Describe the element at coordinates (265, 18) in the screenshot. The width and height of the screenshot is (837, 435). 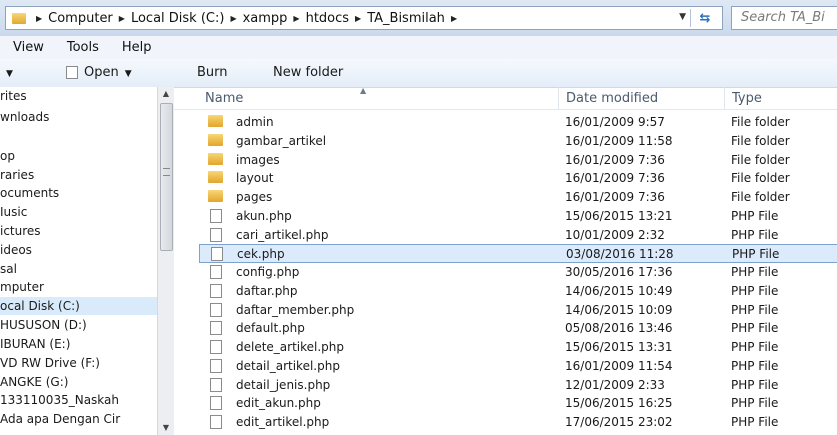
I see `breadcrumb-xampp: xampp` at that location.